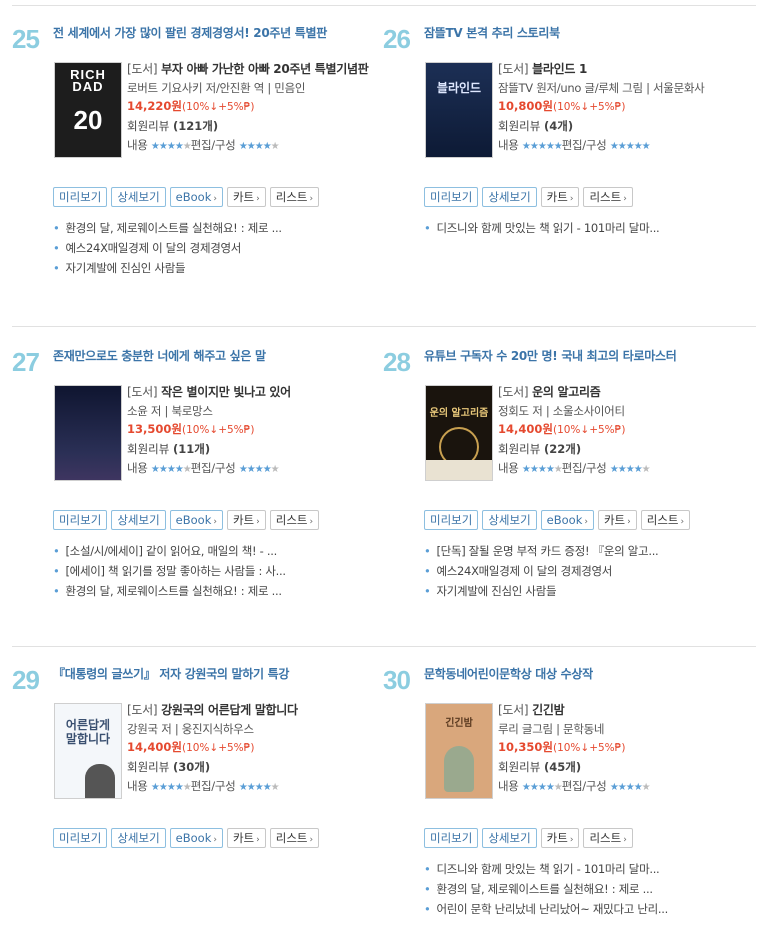 This screenshot has height=927, width=765. Describe the element at coordinates (254, 69) in the screenshot. I see `book-title: [도서] 부자 아빠 가난한 아빠 20주년 특별기념판` at that location.